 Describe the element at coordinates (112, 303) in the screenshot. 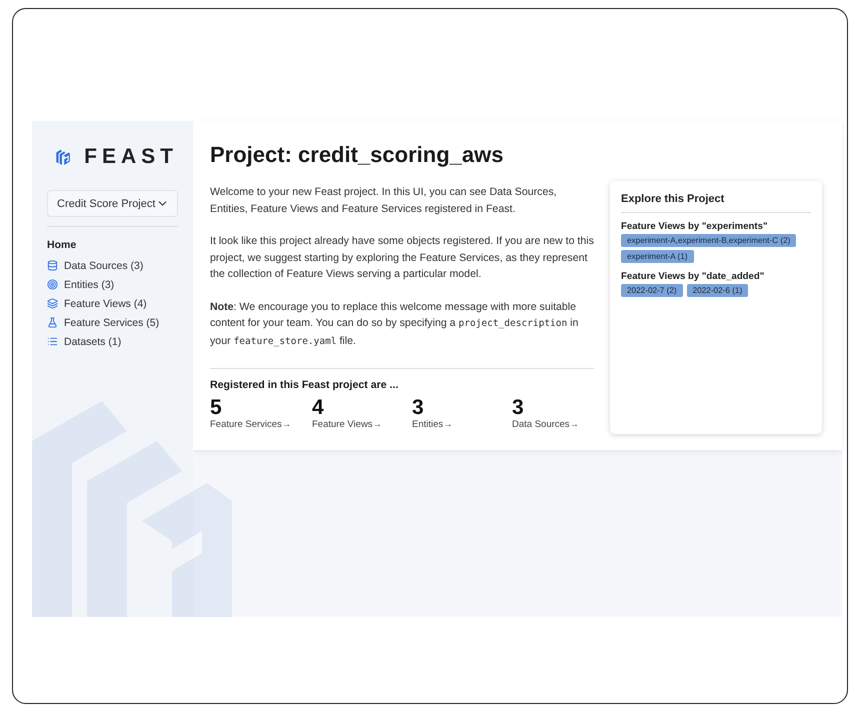

I see `nav-item: Feature Views (4)` at that location.